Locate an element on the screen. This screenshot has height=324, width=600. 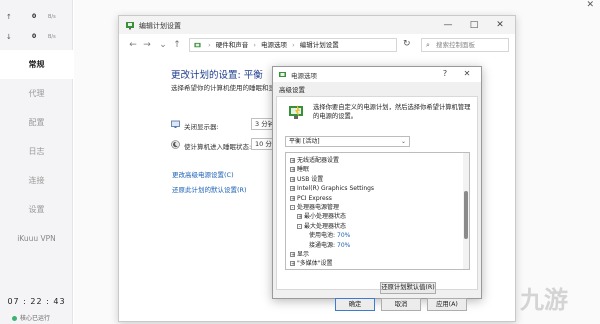
apply-button: 应用(A) is located at coordinates (447, 304).